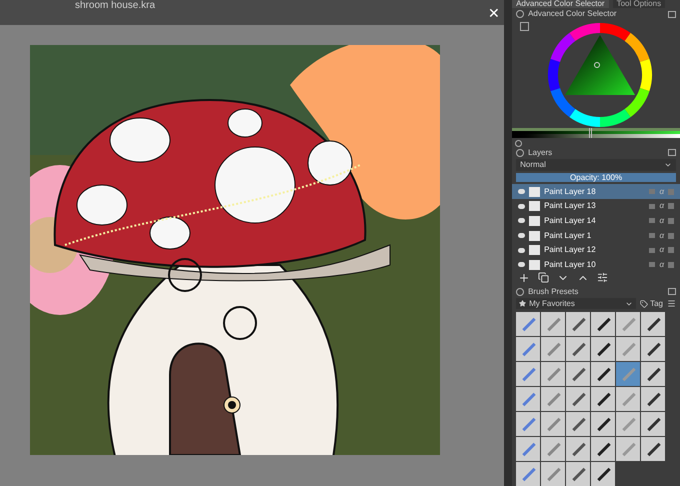 This screenshot has height=486, width=680. What do you see at coordinates (570, 250) in the screenshot?
I see `layer-name: Paint Layer 12` at bounding box center [570, 250].